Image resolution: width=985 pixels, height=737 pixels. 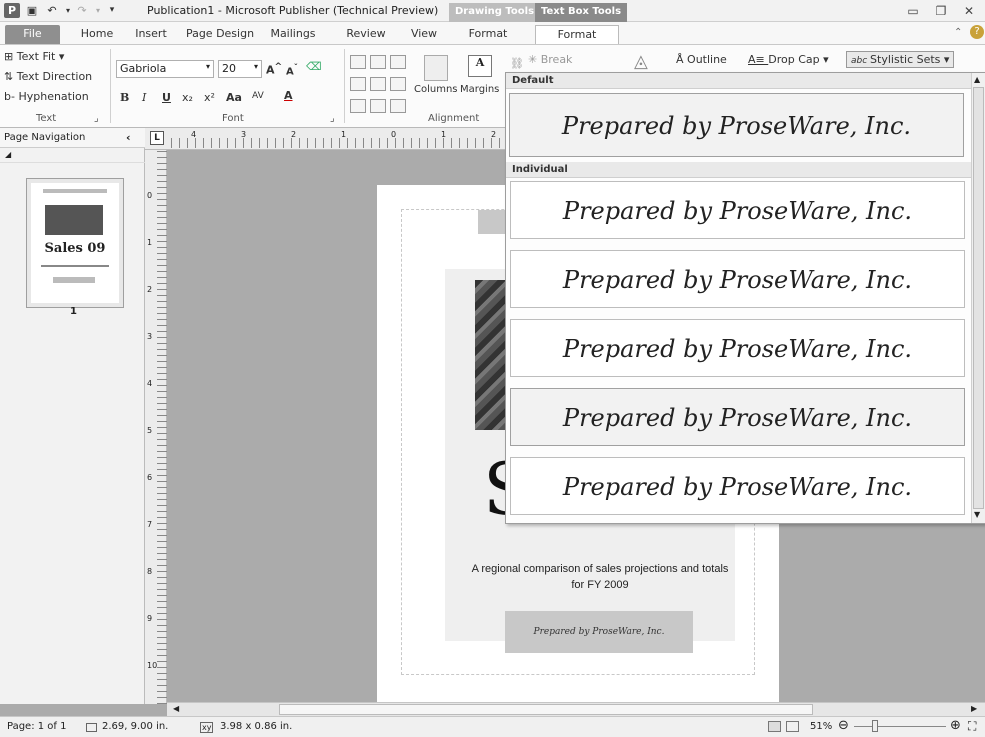 What do you see at coordinates (977, 32) in the screenshot?
I see `help-icon: ?` at bounding box center [977, 32].